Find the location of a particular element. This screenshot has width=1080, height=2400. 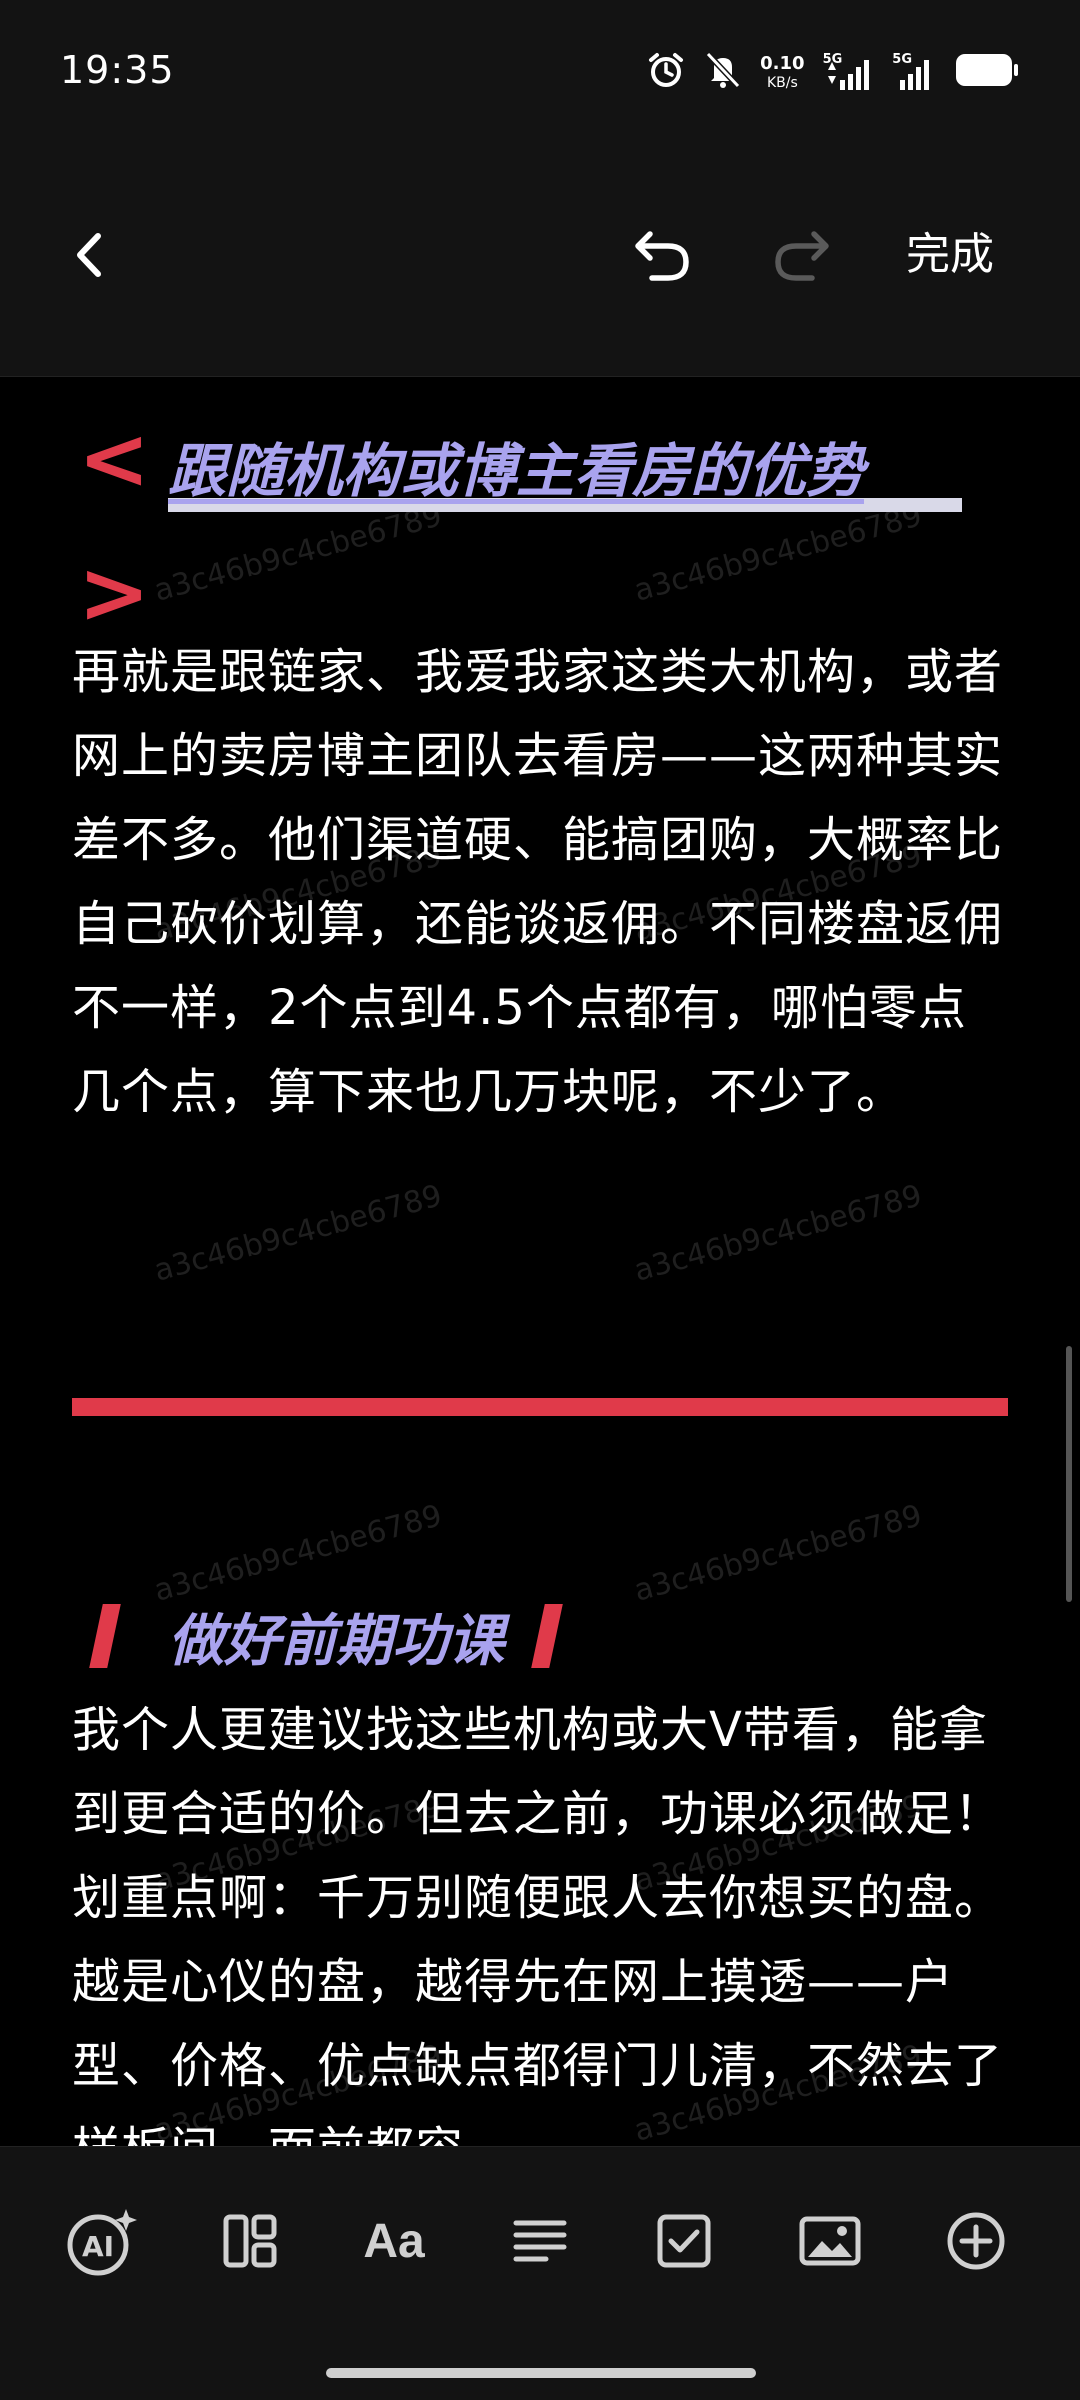

add-button is located at coordinates (976, 2241).